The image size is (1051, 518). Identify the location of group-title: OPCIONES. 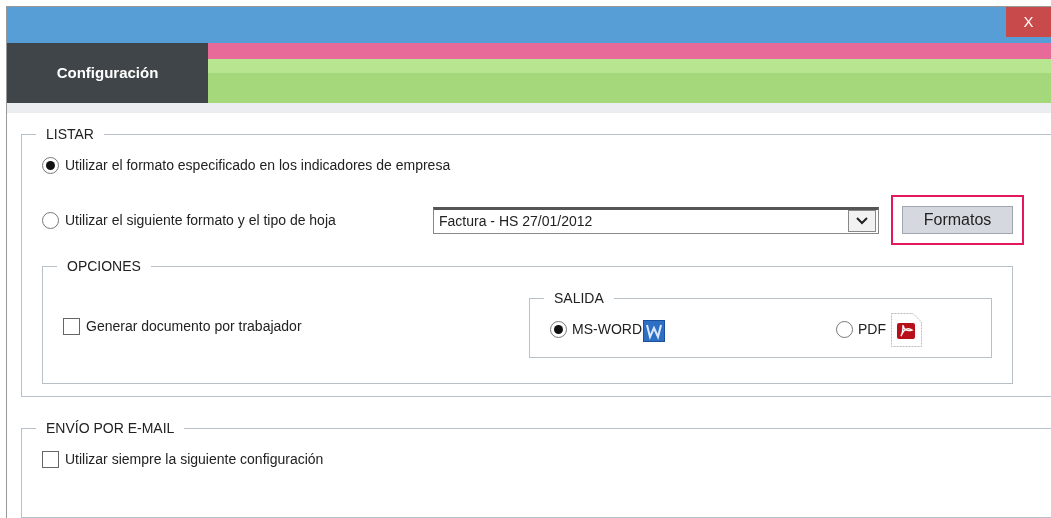
(104, 266).